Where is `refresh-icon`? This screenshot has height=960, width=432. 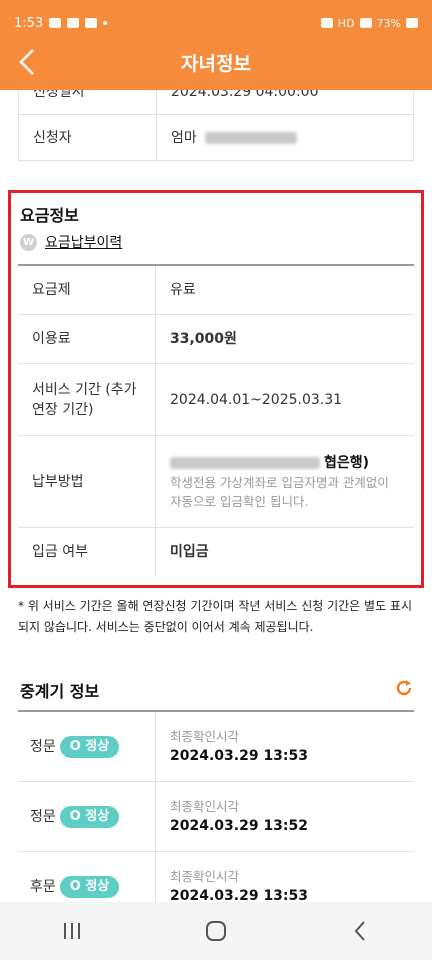
refresh-icon is located at coordinates (404, 688).